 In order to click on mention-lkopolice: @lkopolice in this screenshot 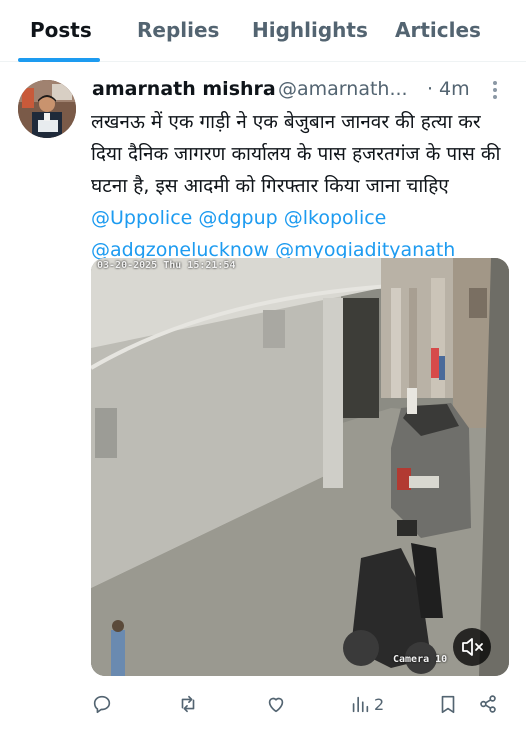, I will do `click(335, 218)`.